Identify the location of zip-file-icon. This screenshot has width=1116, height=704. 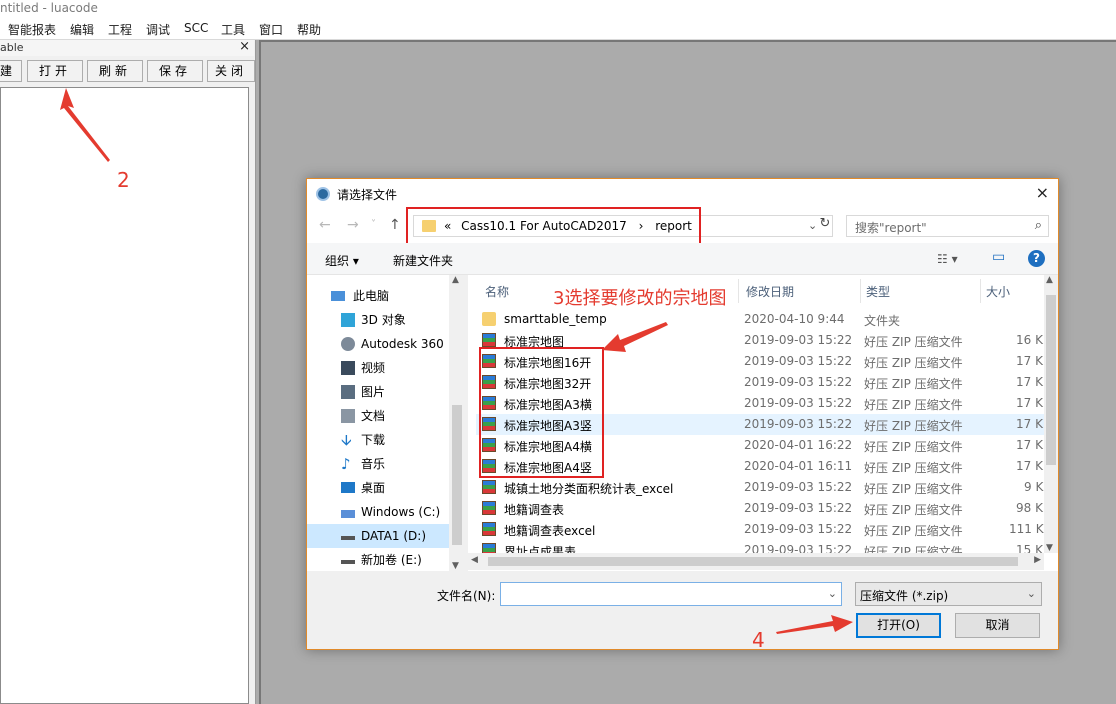
(489, 508).